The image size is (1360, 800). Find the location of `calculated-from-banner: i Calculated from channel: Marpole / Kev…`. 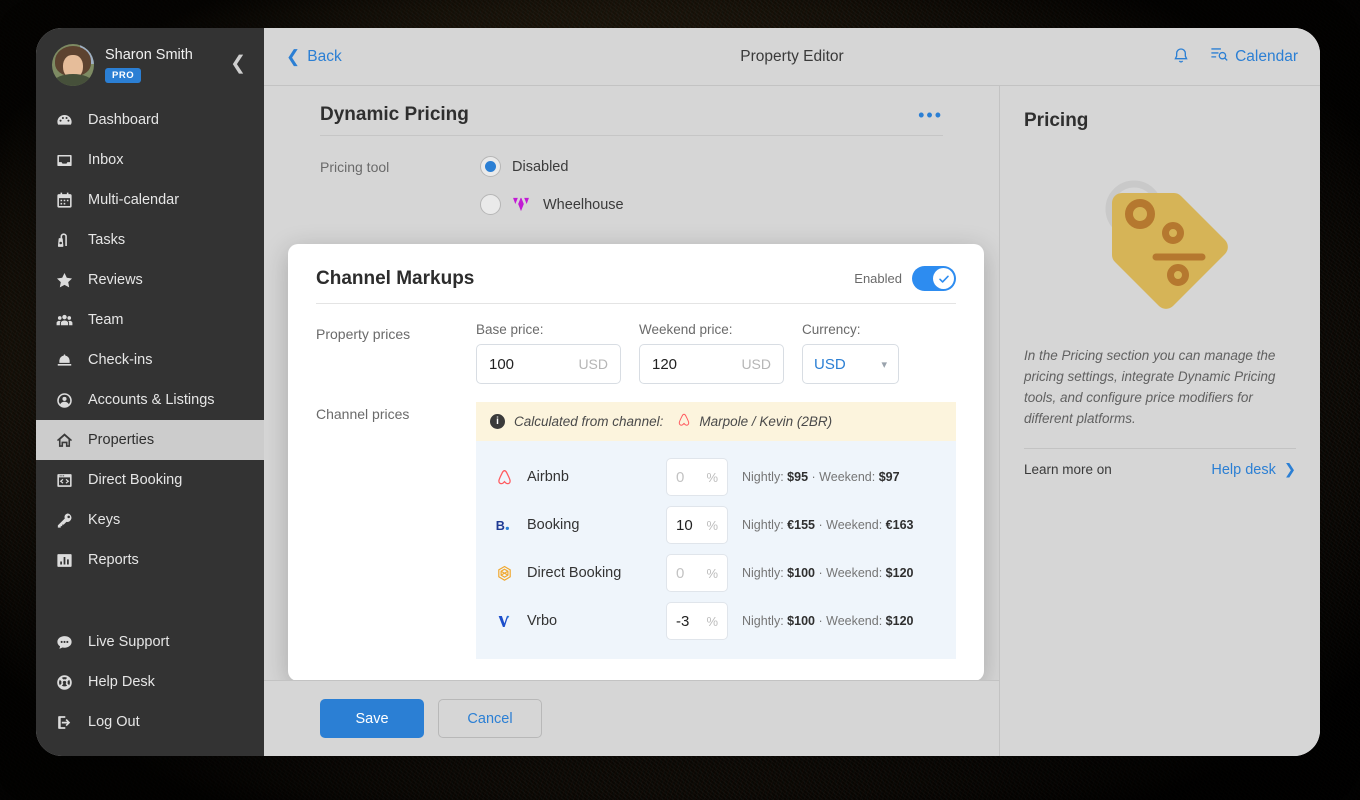

calculated-from-banner: i Calculated from channel: Marpole / Kev… is located at coordinates (716, 421).